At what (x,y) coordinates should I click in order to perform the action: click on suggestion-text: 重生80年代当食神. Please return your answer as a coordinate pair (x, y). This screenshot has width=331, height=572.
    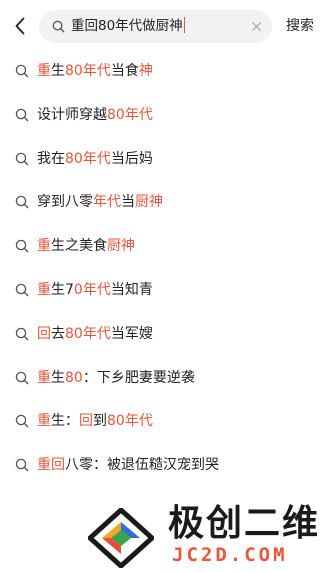
    Looking at the image, I should click on (95, 71).